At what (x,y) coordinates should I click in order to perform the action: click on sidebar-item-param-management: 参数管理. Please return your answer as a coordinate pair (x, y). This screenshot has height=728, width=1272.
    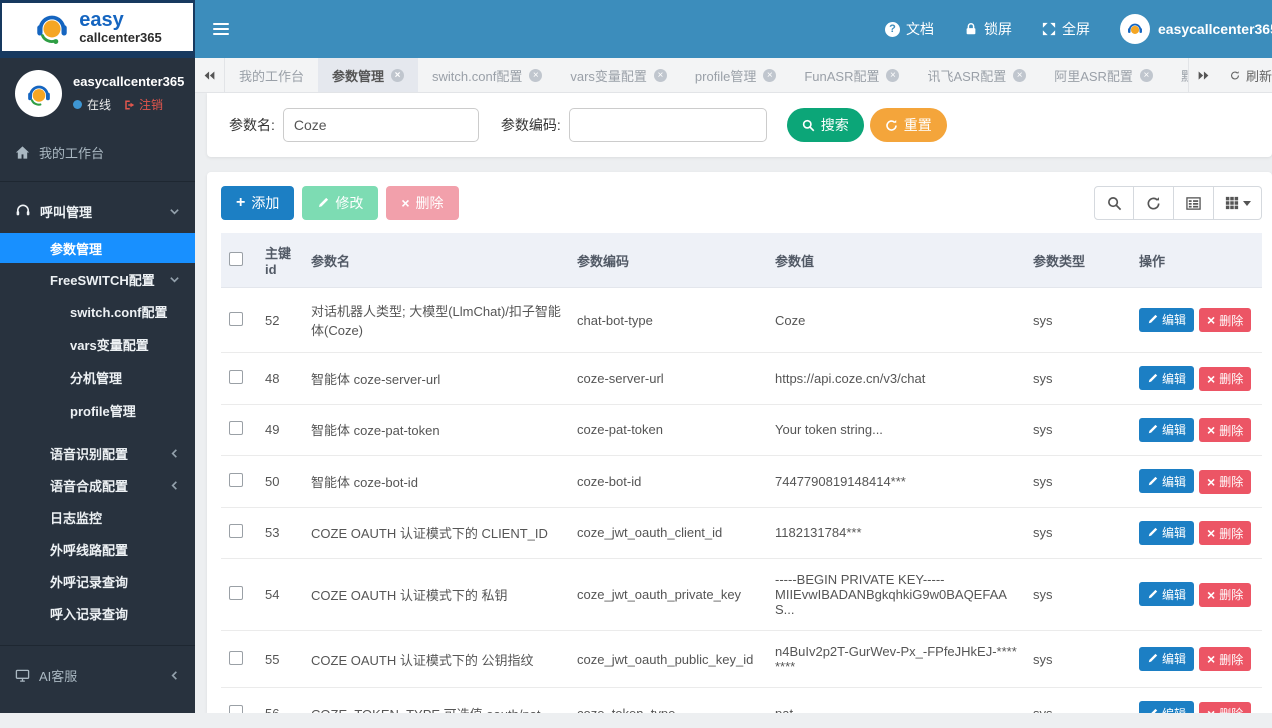
    Looking at the image, I should click on (97, 248).